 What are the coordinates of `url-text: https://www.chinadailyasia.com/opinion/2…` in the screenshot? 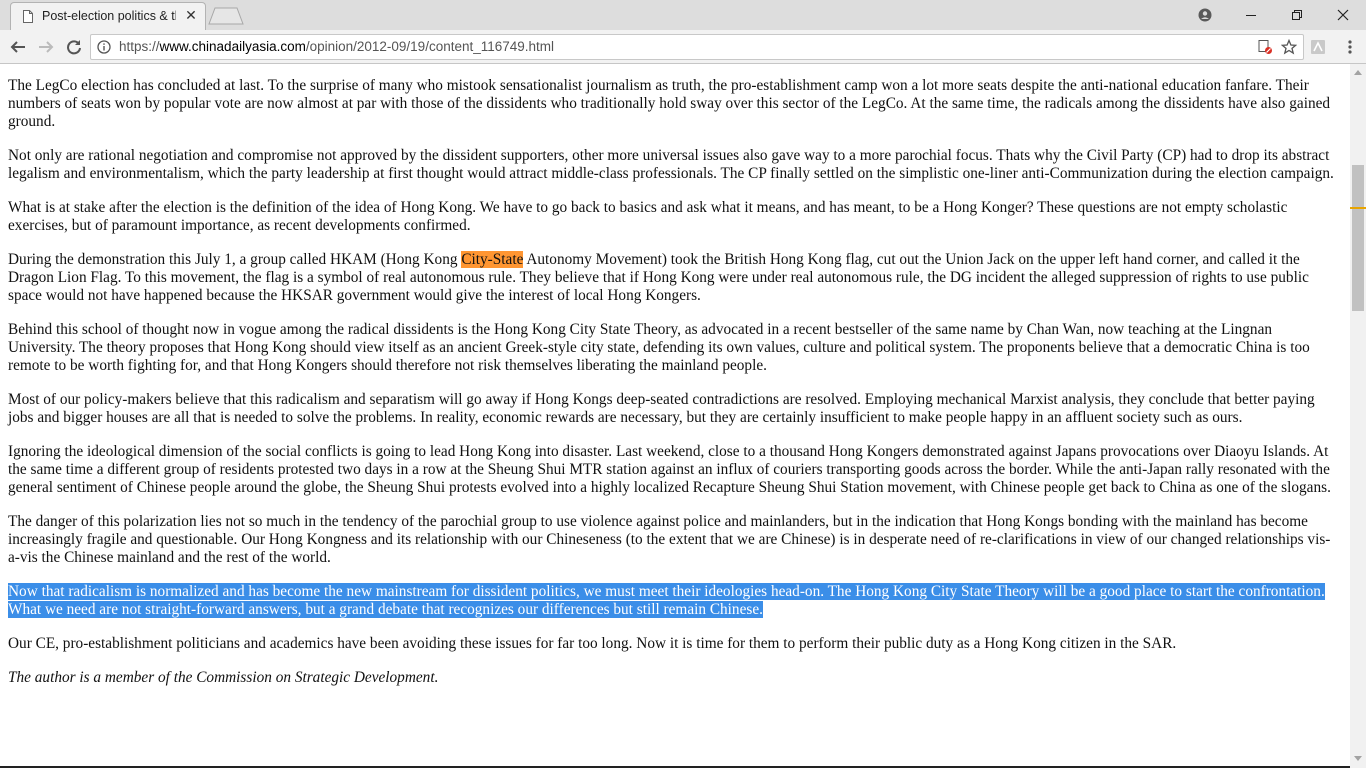 It's located at (336, 46).